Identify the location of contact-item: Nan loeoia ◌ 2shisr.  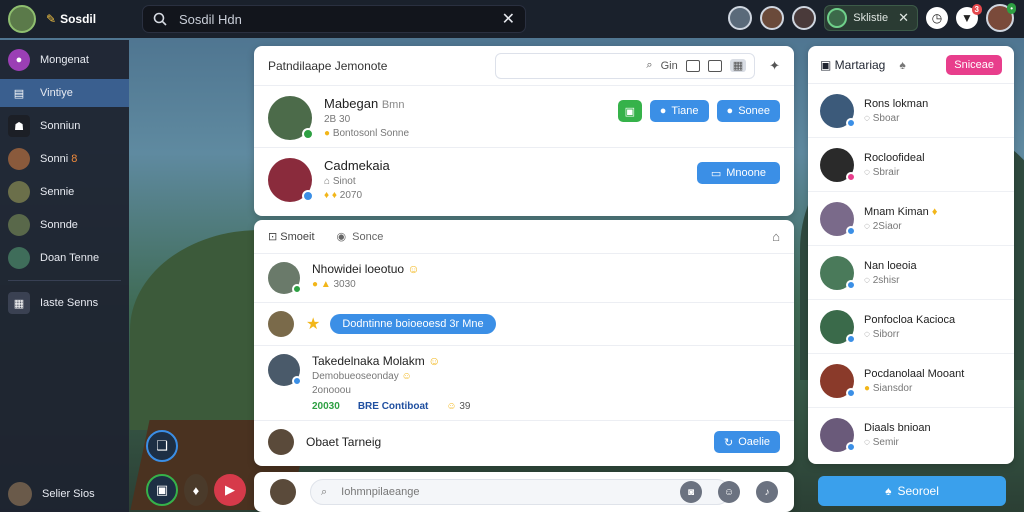
(911, 273).